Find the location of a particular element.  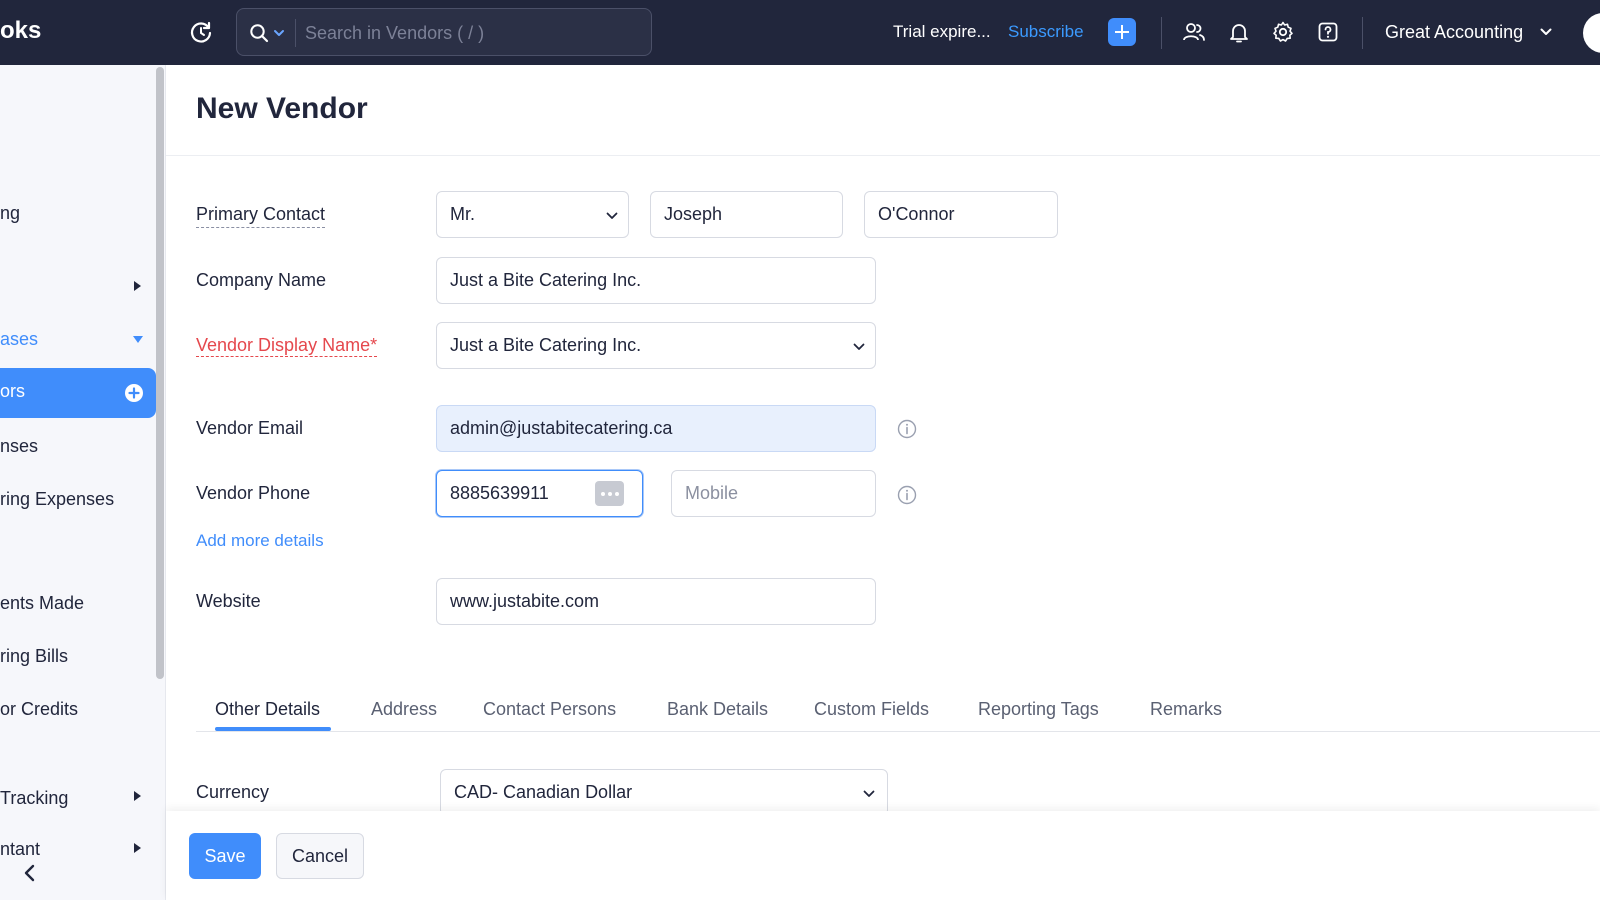

currency-label: Currency is located at coordinates (233, 792).